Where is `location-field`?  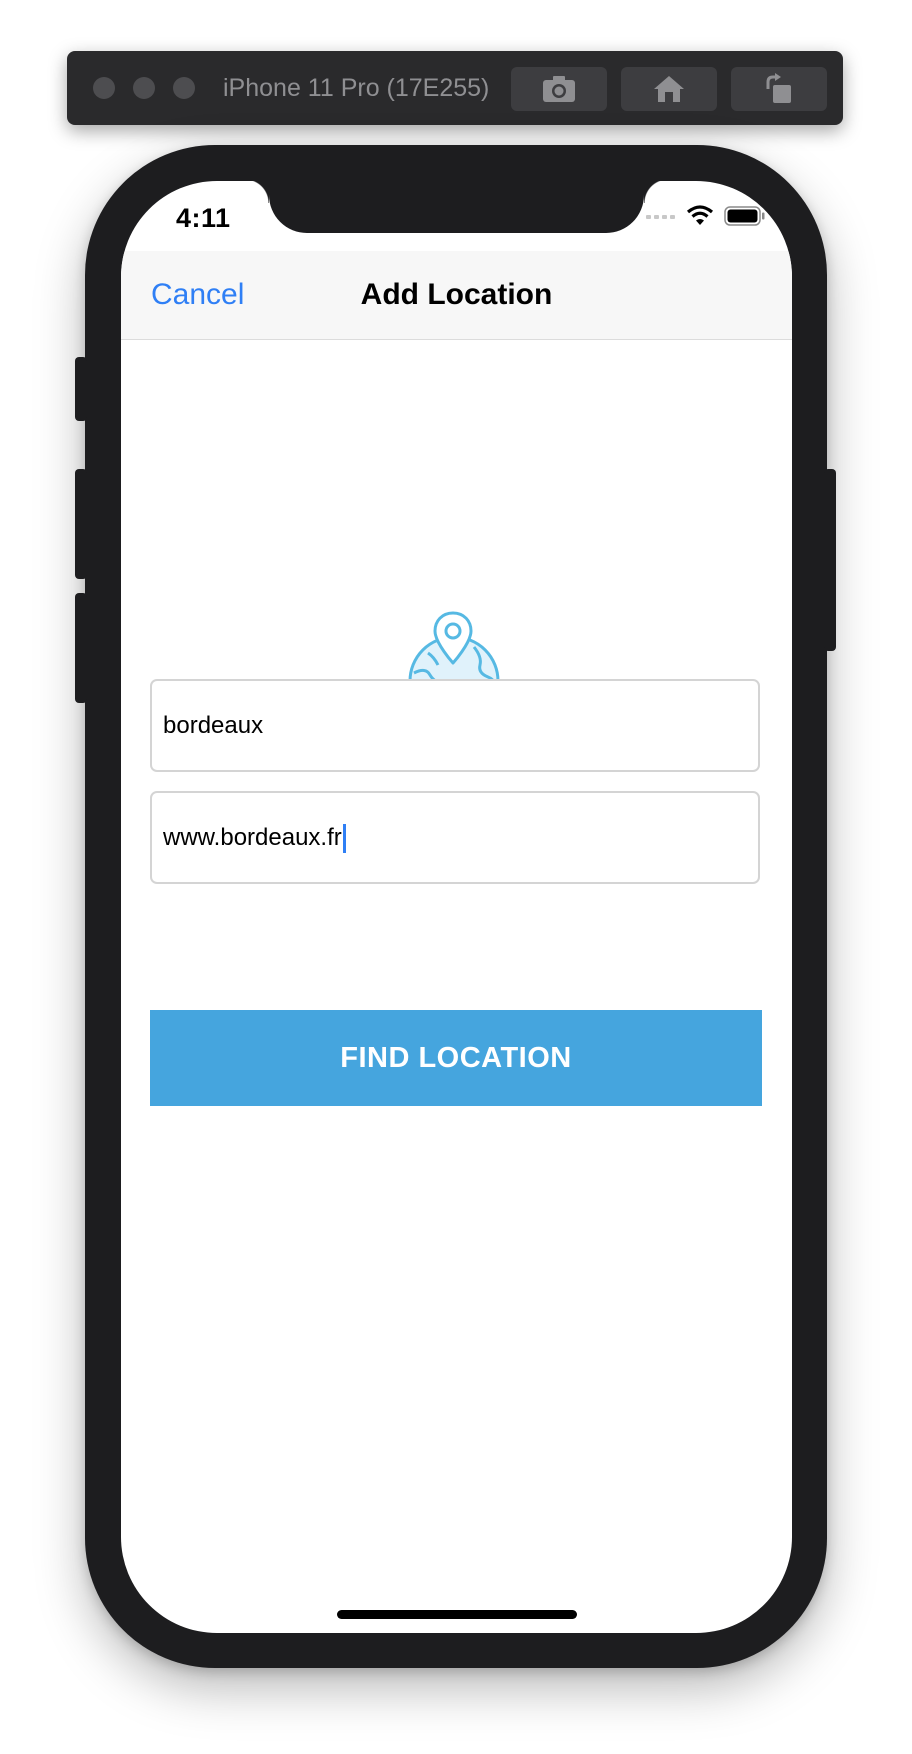 location-field is located at coordinates (455, 725).